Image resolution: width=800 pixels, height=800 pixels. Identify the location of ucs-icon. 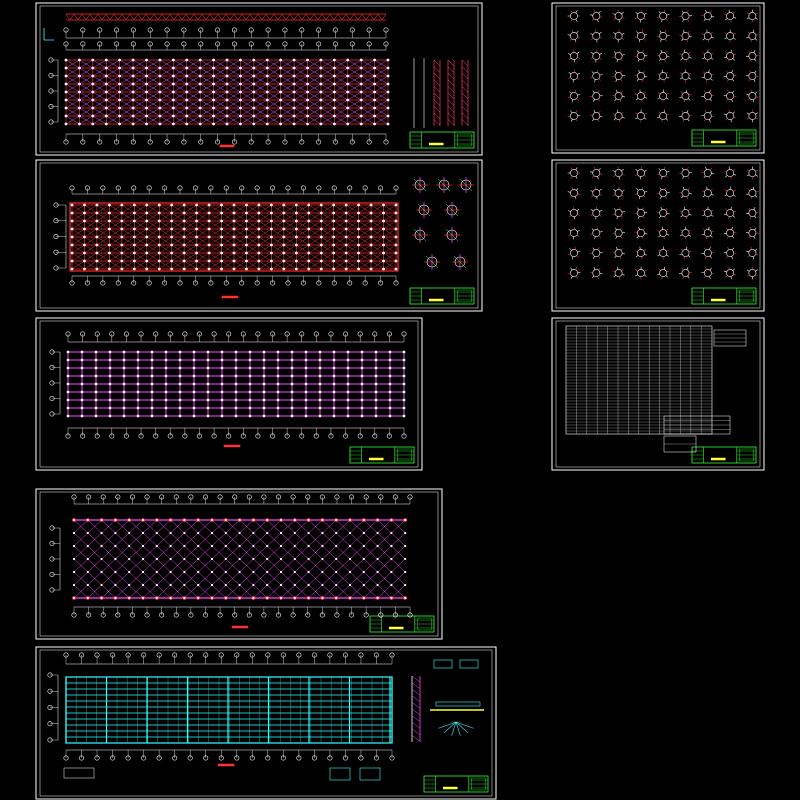
(48, 34).